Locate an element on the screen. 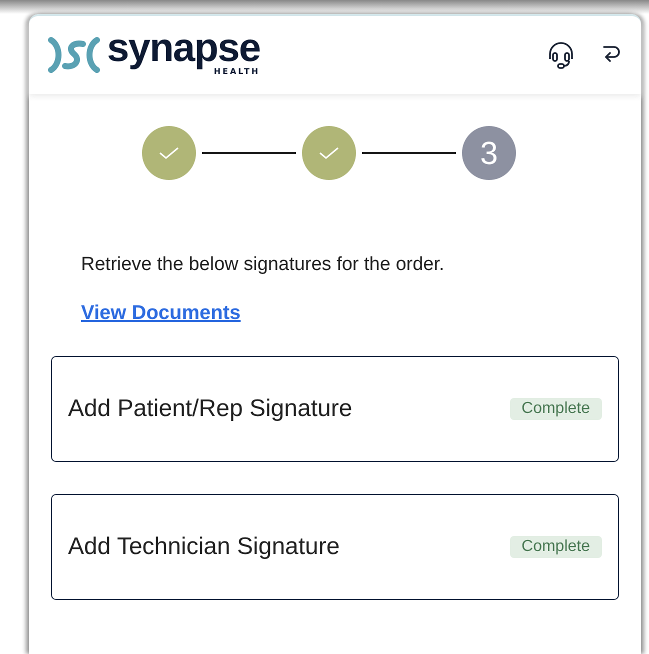  view-documents-link: View Documents is located at coordinates (161, 313).